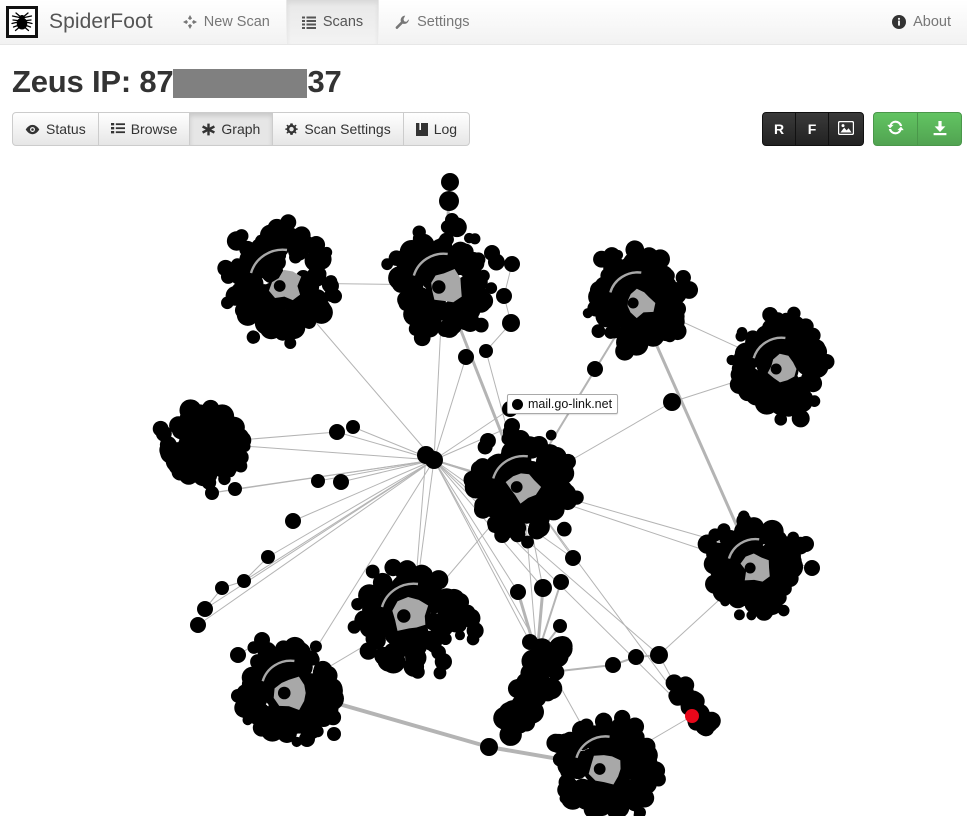  I want to click on brand: SpiderFoot, so click(83, 22).